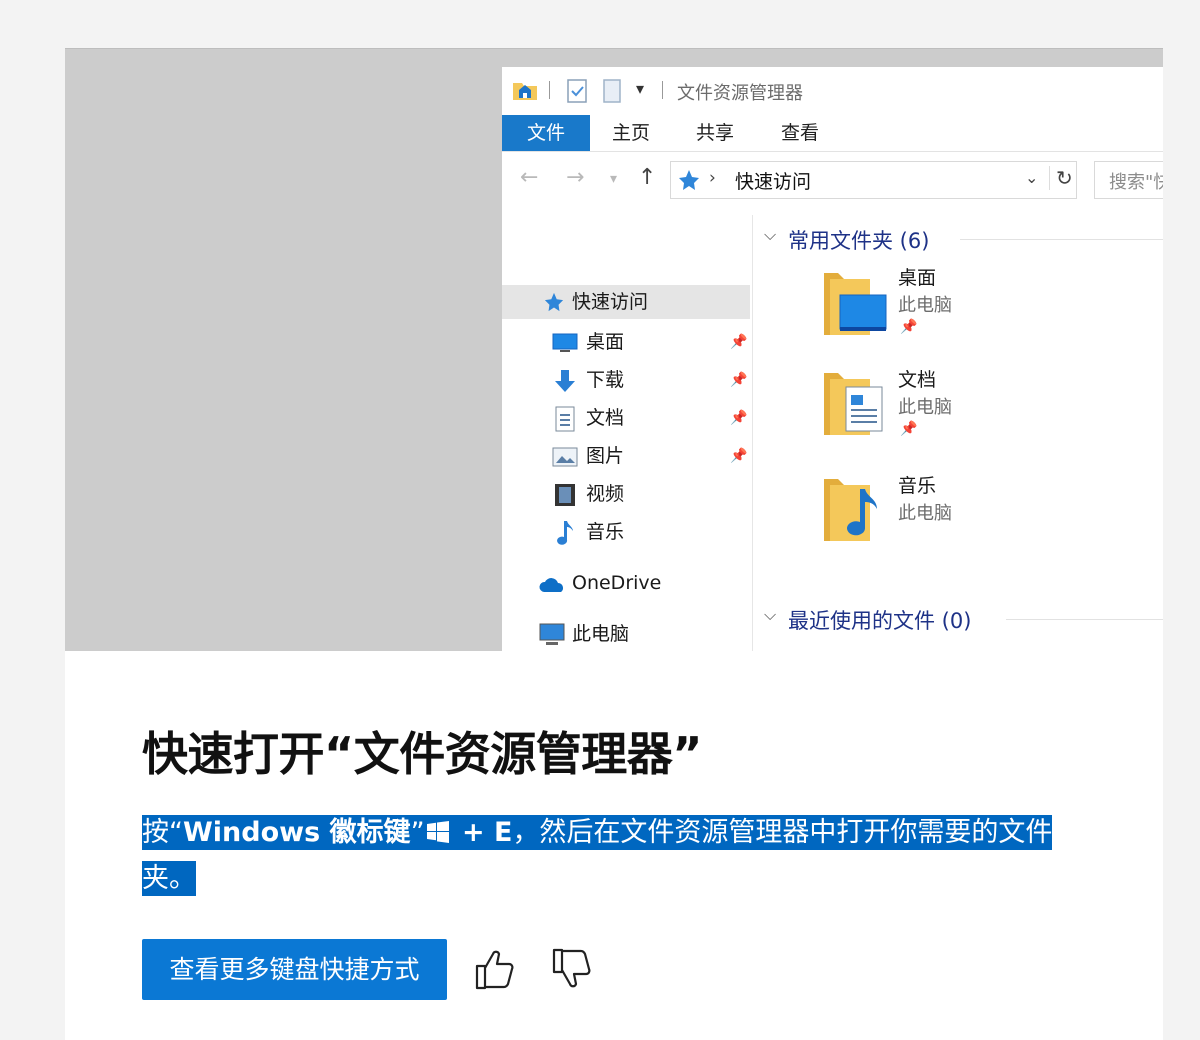 The height and width of the screenshot is (1040, 1200). I want to click on breadcrumb-chevron-icon: ›, so click(712, 178).